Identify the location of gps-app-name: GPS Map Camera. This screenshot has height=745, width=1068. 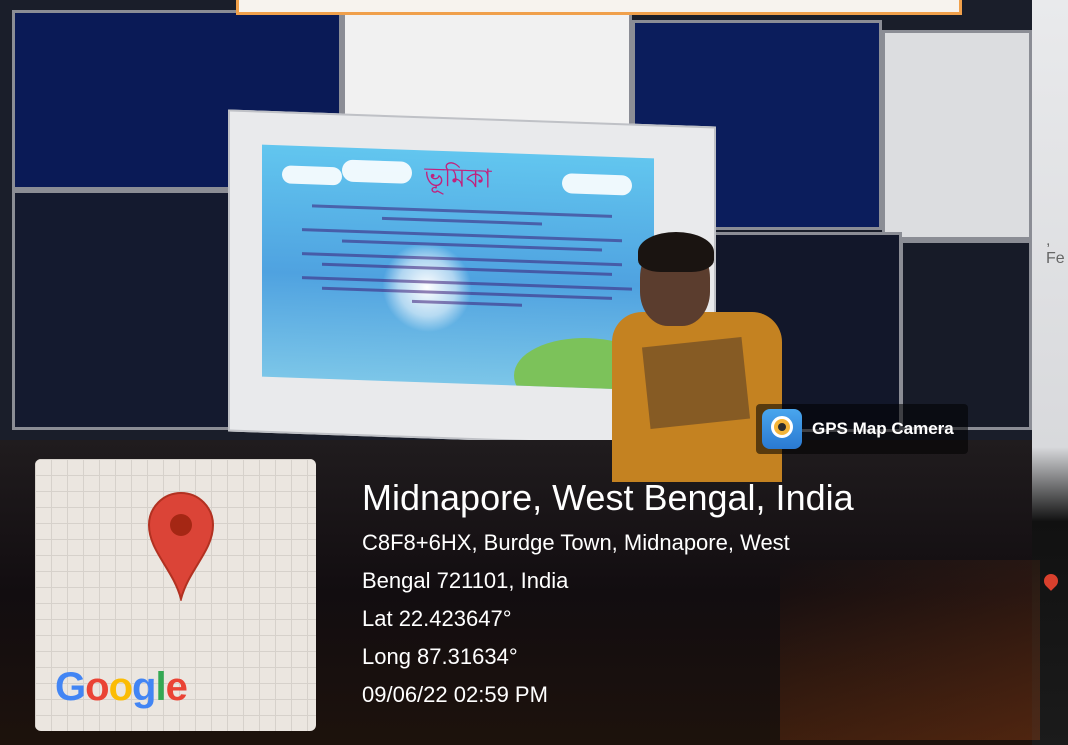
(883, 428).